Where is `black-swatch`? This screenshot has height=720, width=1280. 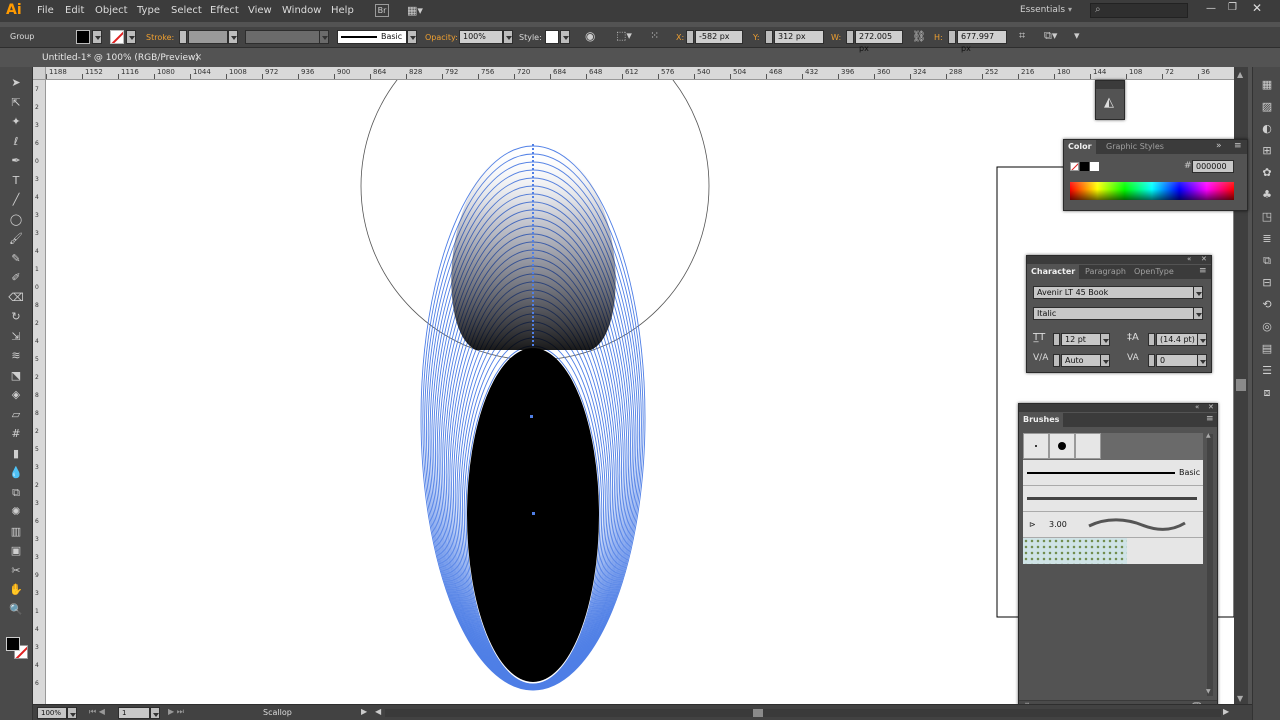
black-swatch is located at coordinates (1084, 166).